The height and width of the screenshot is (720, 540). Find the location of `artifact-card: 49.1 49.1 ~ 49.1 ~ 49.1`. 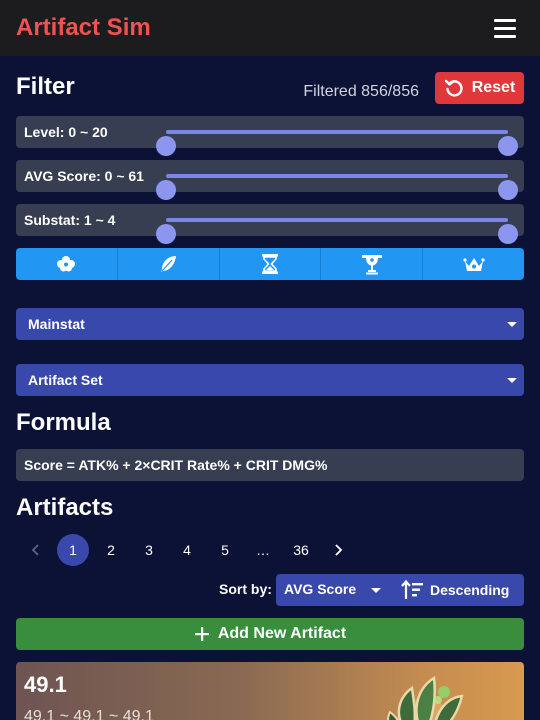

artifact-card: 49.1 49.1 ~ 49.1 ~ 49.1 is located at coordinates (270, 691).